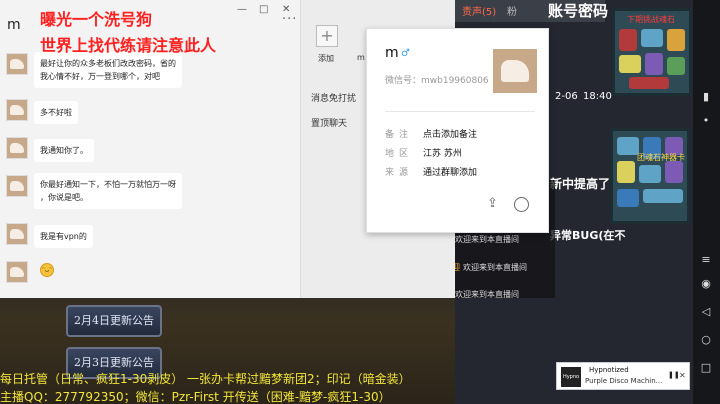  Describe the element at coordinates (651, 19) in the screenshot. I see `puzzle-label-1: 下期挑战魂石` at that location.